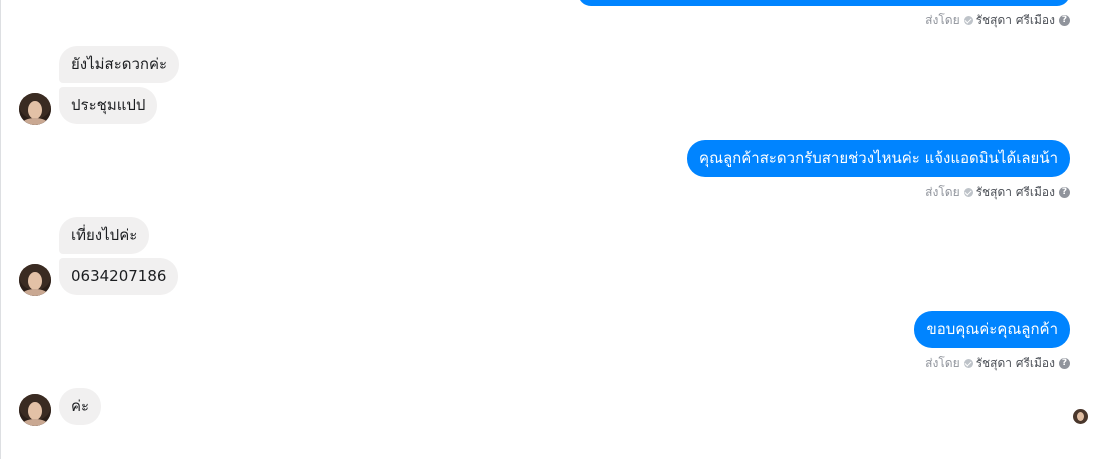  Describe the element at coordinates (1080, 416) in the screenshot. I see `seen-indicator-avatar` at that location.